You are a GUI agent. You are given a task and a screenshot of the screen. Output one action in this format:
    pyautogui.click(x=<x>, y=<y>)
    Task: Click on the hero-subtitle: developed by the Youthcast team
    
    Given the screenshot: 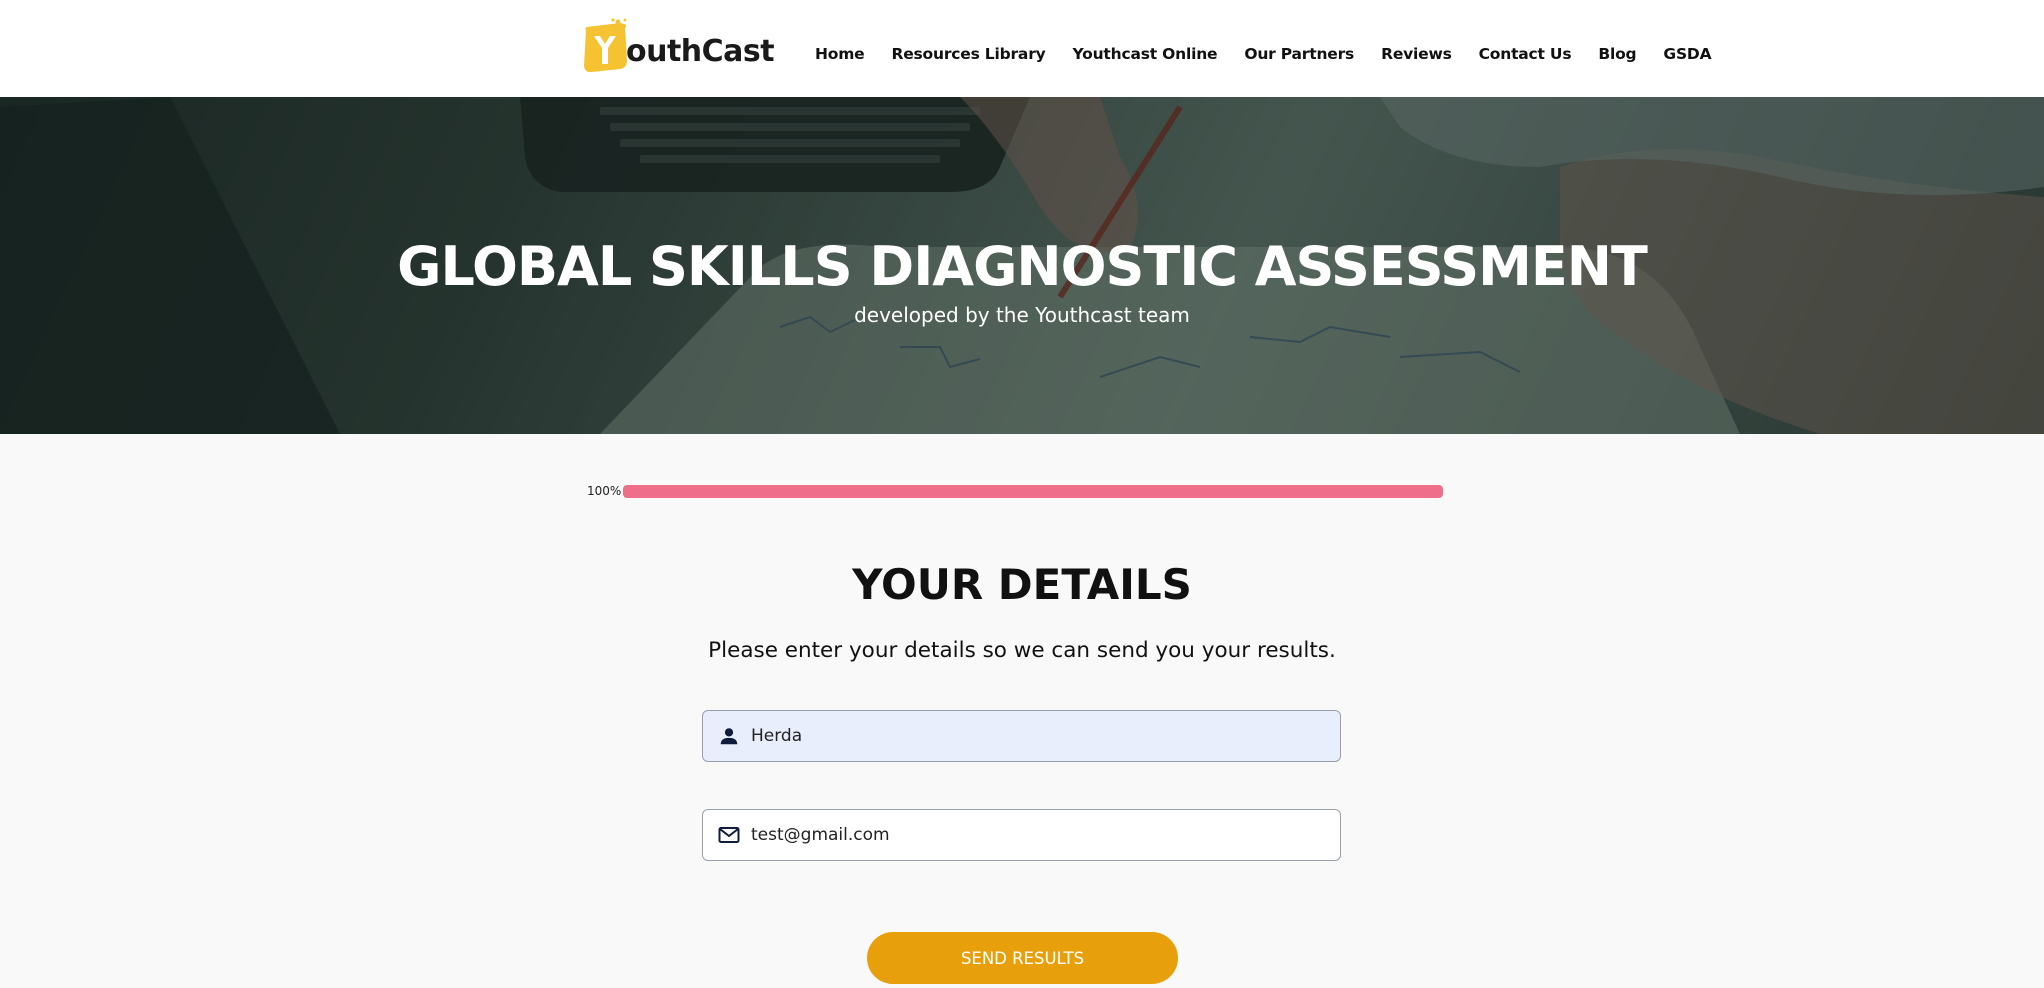 What is the action you would take?
    pyautogui.click(x=1022, y=315)
    